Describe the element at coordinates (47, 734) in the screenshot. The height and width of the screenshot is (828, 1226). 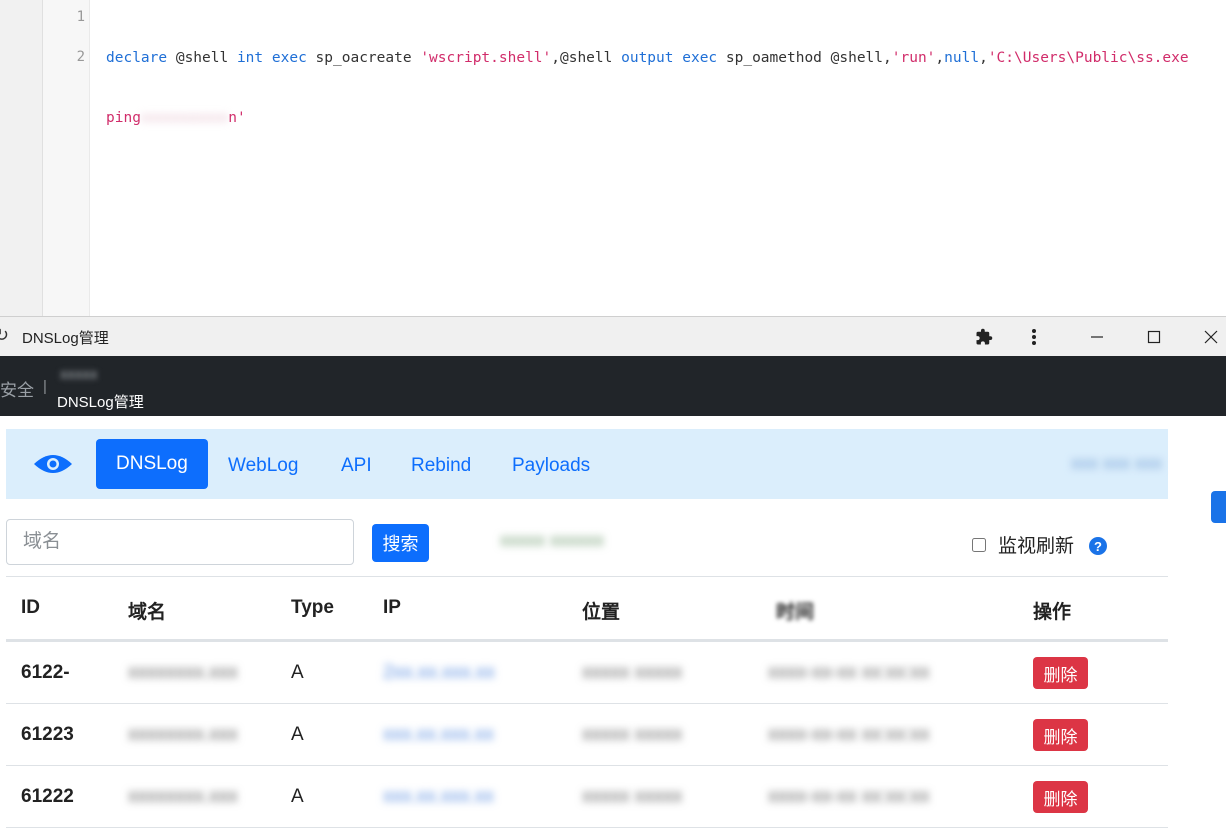
I see `cell-id: 61223` at that location.